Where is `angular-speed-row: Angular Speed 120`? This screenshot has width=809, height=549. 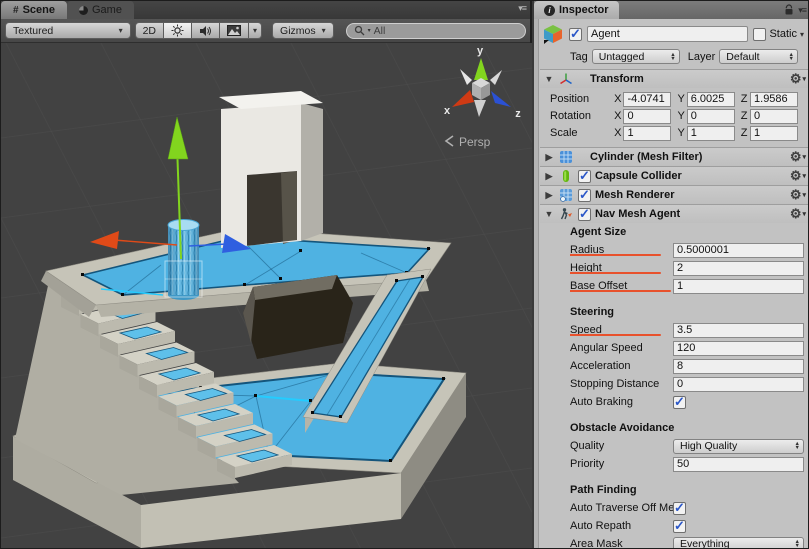
angular-speed-row: Angular Speed 120 is located at coordinates (674, 348).